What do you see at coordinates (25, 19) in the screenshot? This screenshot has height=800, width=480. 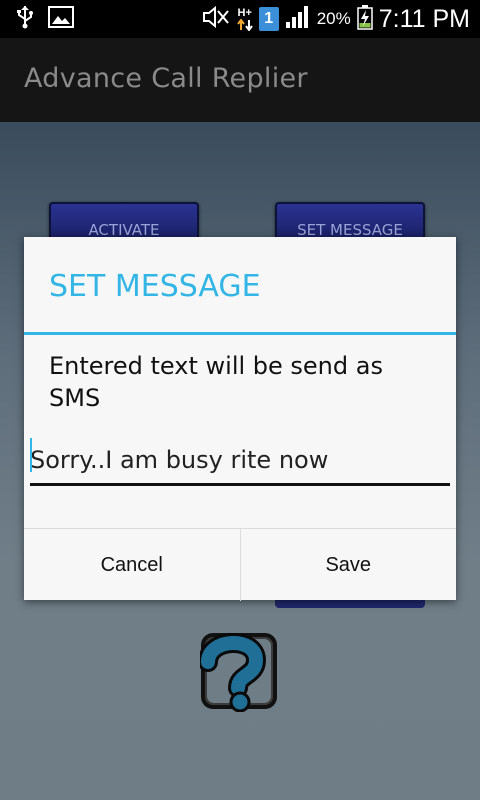 I see `usb-icon` at bounding box center [25, 19].